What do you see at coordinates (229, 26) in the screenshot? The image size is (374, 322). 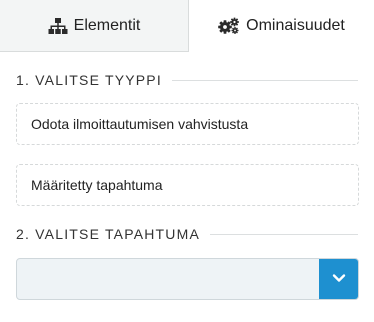 I see `cogs-icon` at bounding box center [229, 26].